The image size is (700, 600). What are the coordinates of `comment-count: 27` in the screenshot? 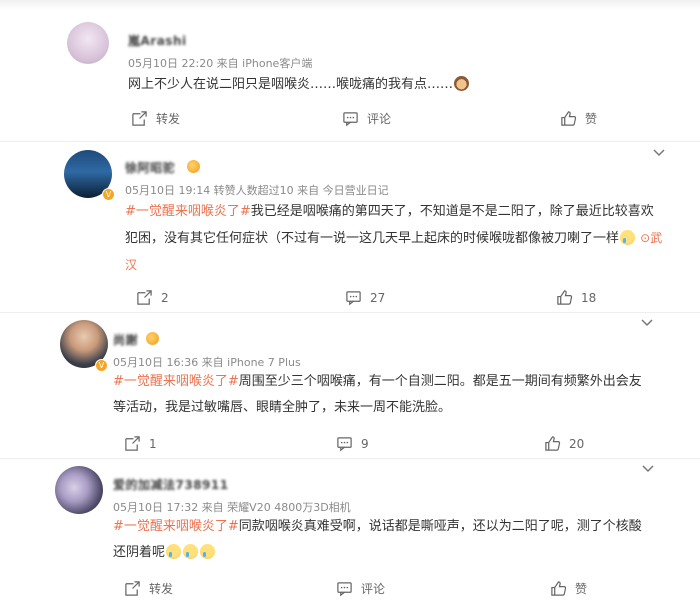 It's located at (378, 297).